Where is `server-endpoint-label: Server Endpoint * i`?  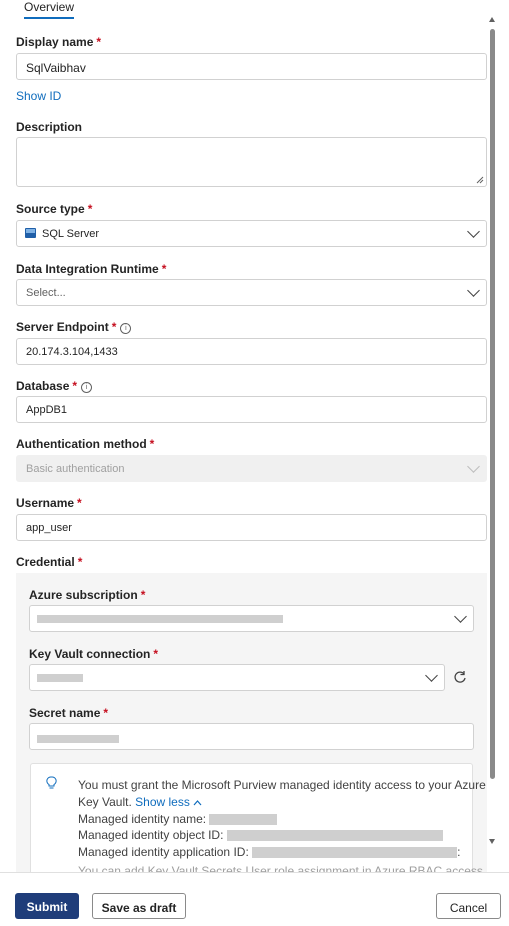 server-endpoint-label: Server Endpoint * i is located at coordinates (74, 327).